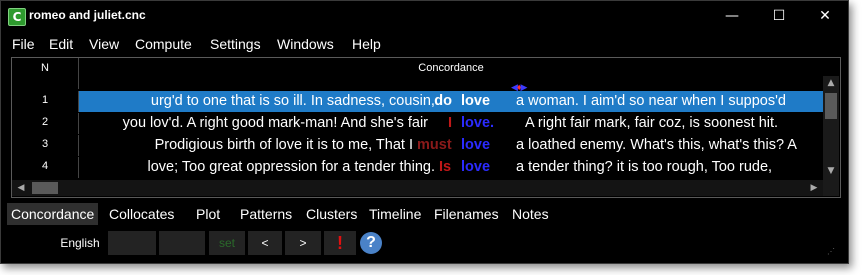  What do you see at coordinates (445, 167) in the screenshot?
I see `collocate-word: Is` at bounding box center [445, 167].